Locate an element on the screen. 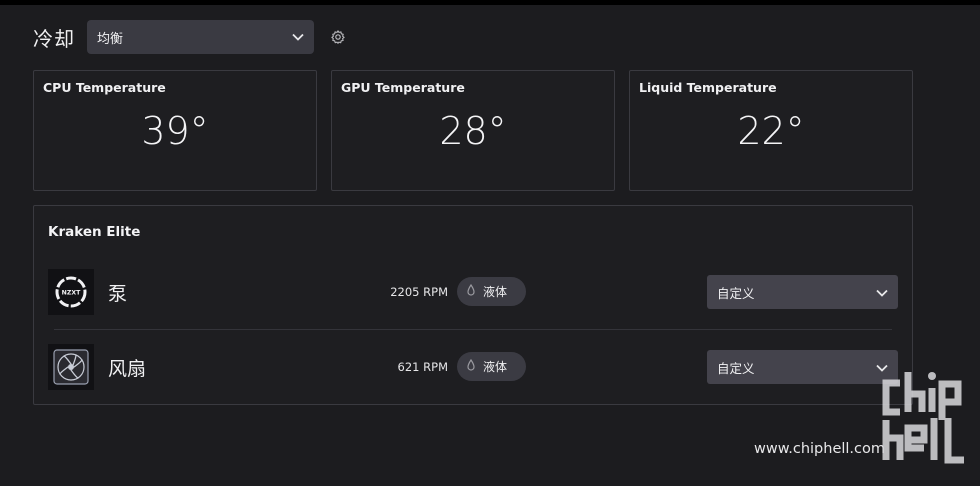  fan-source-label: 液体 is located at coordinates (495, 367).